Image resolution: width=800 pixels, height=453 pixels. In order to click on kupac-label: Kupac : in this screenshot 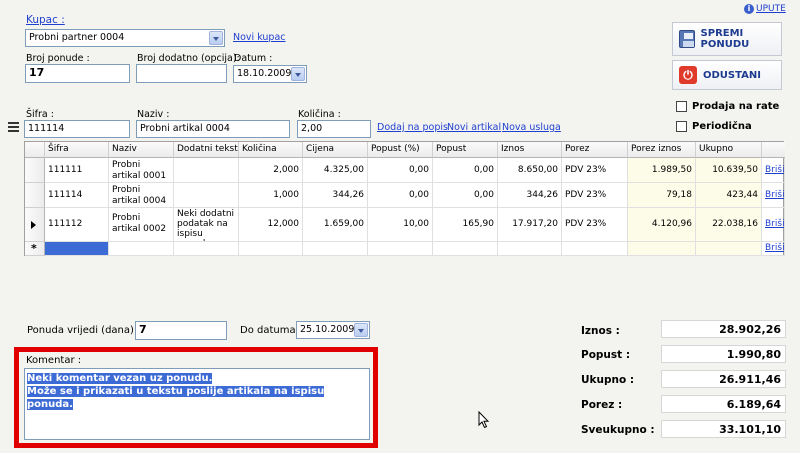, I will do `click(45, 20)`.